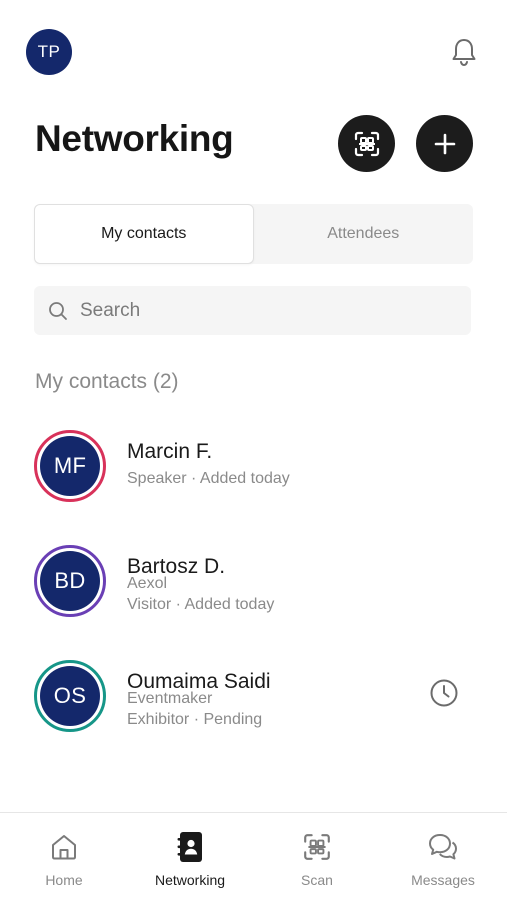 This screenshot has height=900, width=507. I want to click on avatar-initials: BD, so click(70, 581).